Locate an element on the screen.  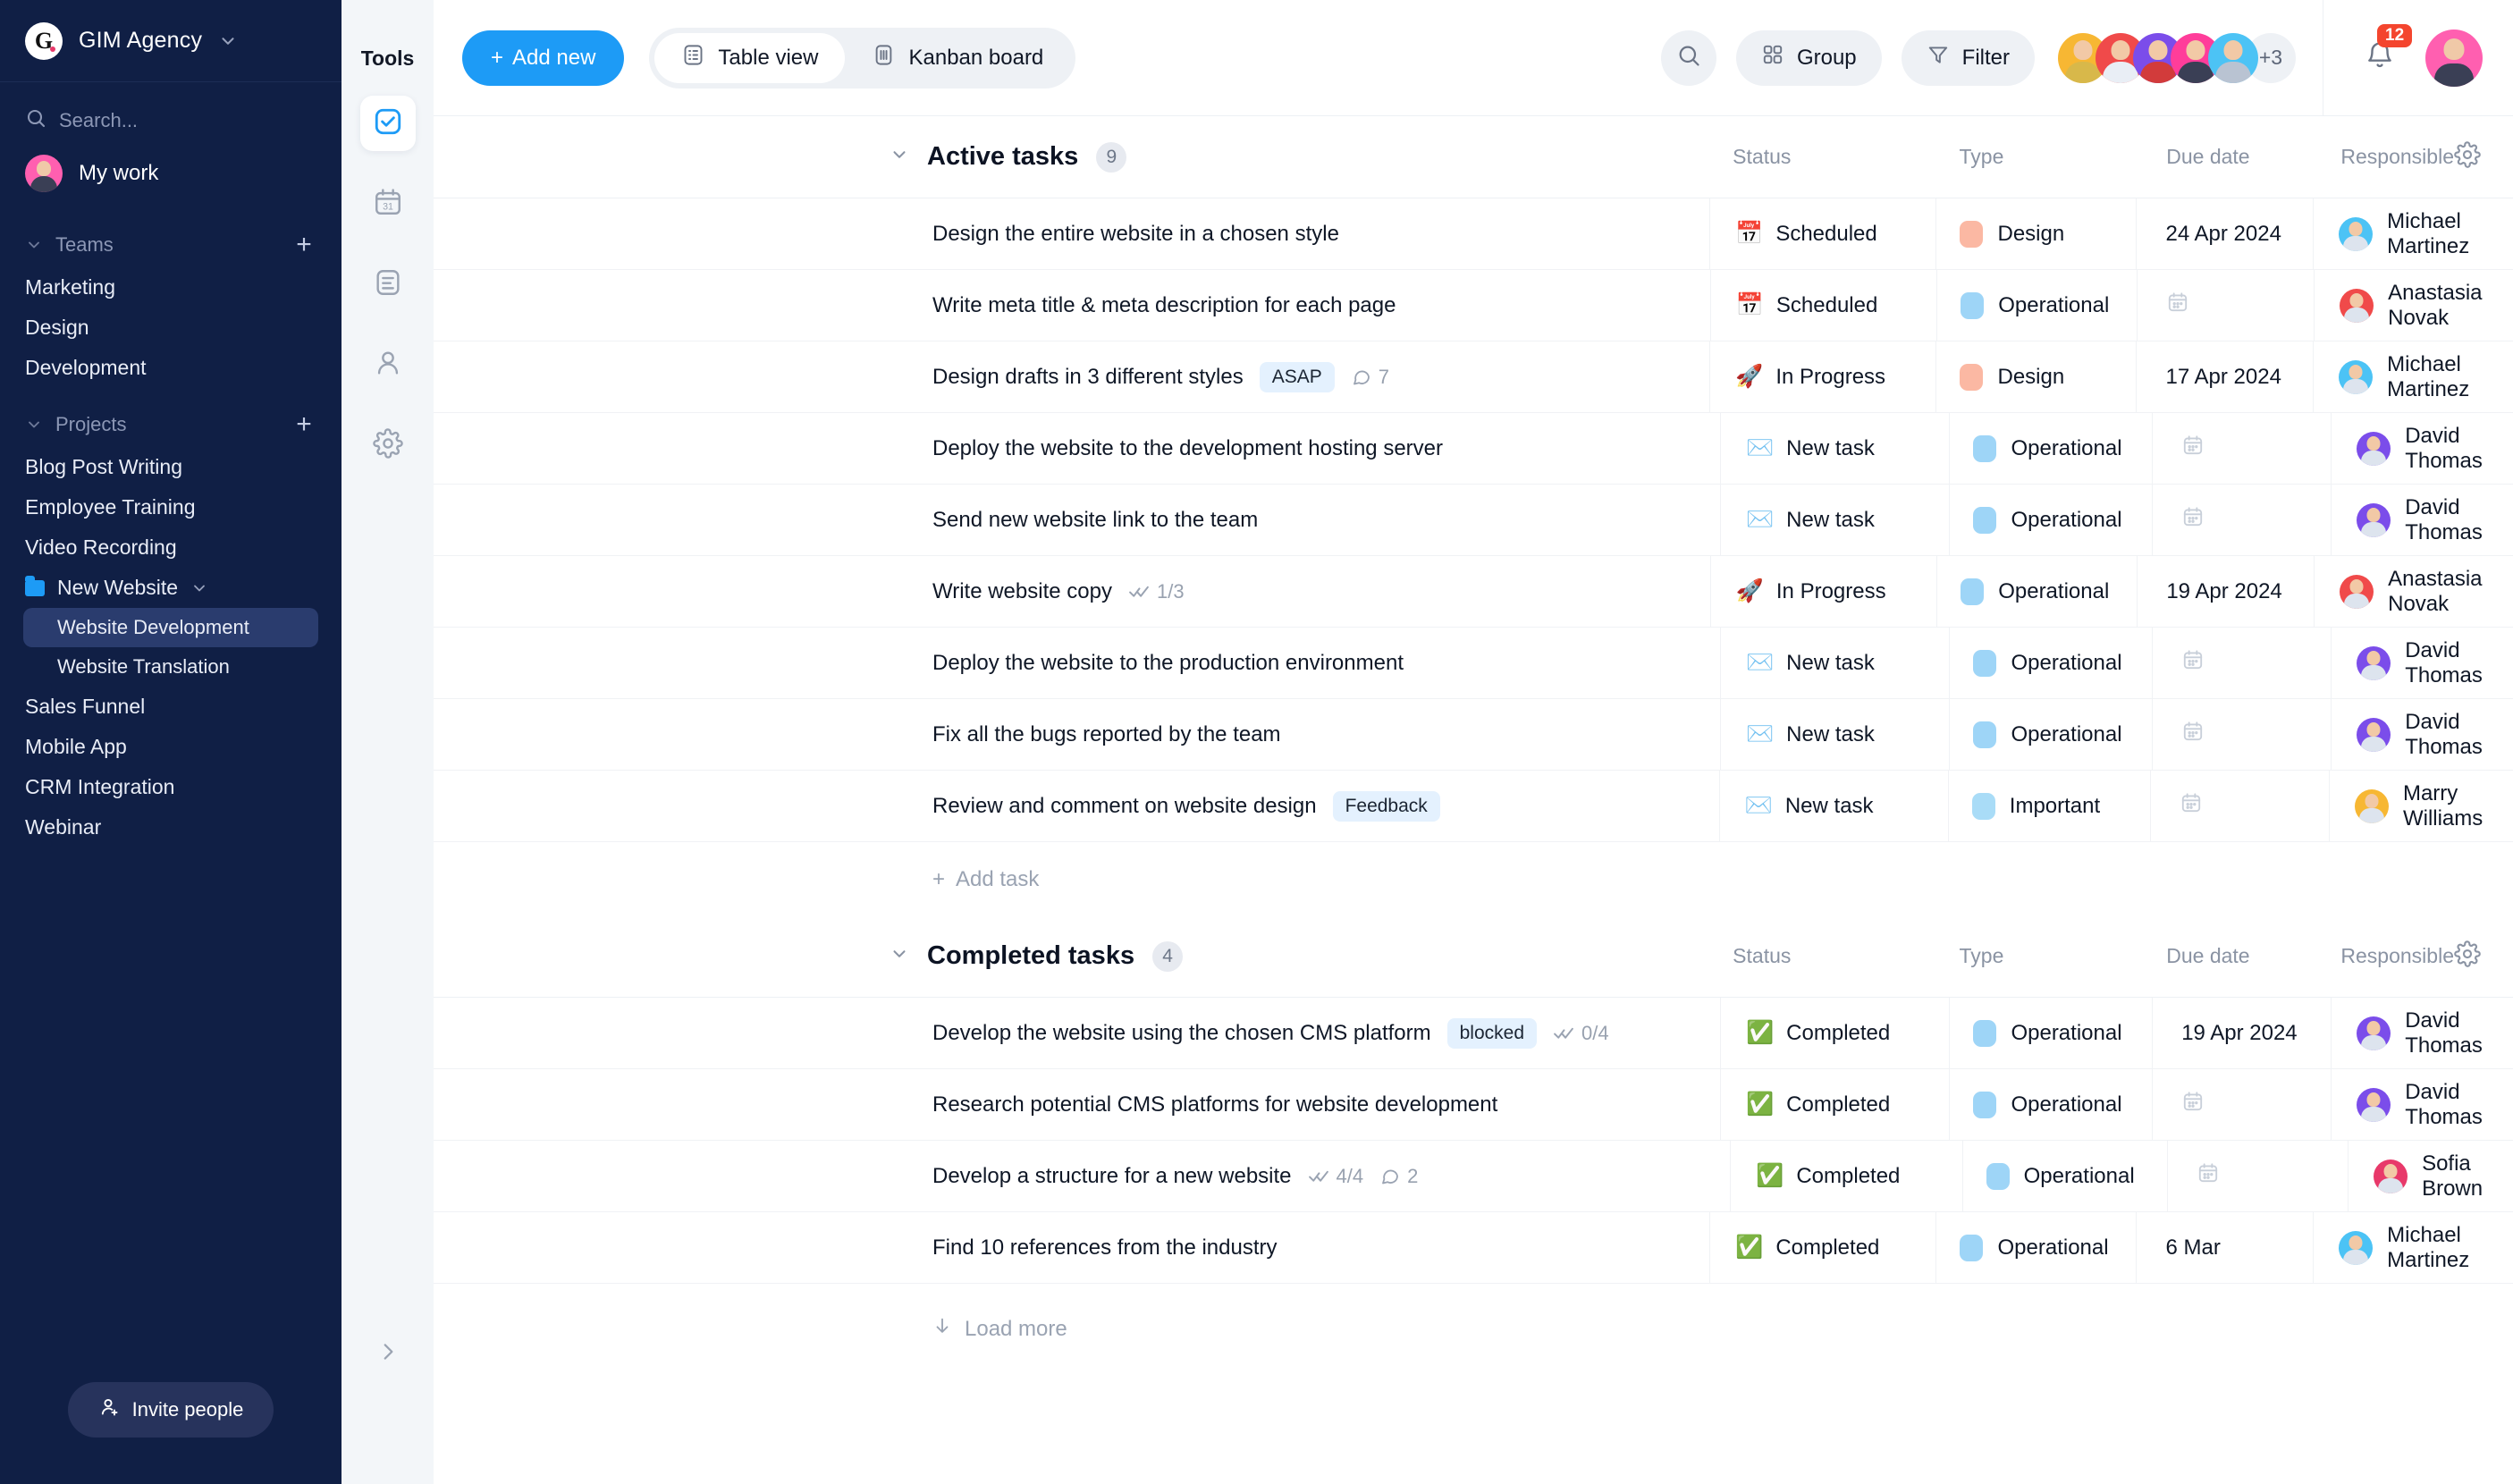
sidebar-item-mobile-app: Mobile App is located at coordinates (171, 747).